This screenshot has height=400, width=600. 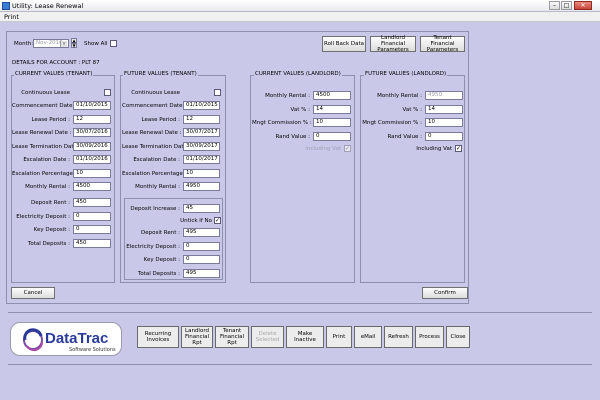 What do you see at coordinates (46, 146) in the screenshot?
I see `current-tenant-label-3: Lease Termination Date :` at bounding box center [46, 146].